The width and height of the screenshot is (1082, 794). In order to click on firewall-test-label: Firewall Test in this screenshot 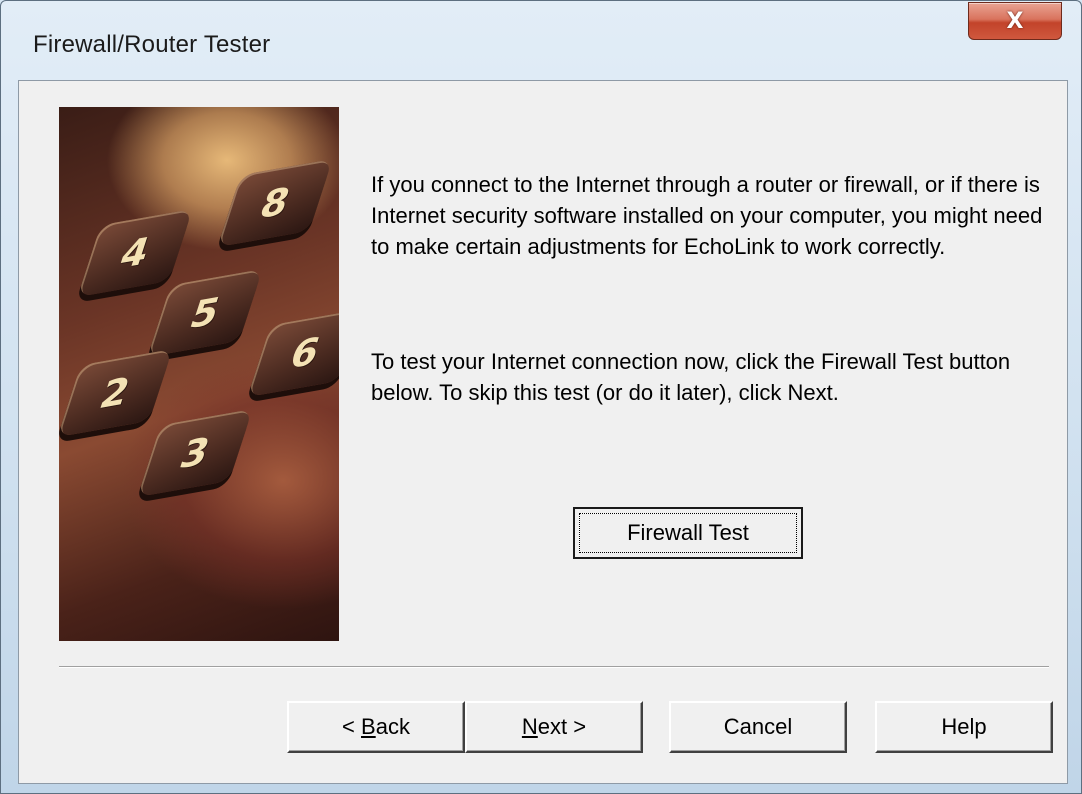, I will do `click(688, 533)`.